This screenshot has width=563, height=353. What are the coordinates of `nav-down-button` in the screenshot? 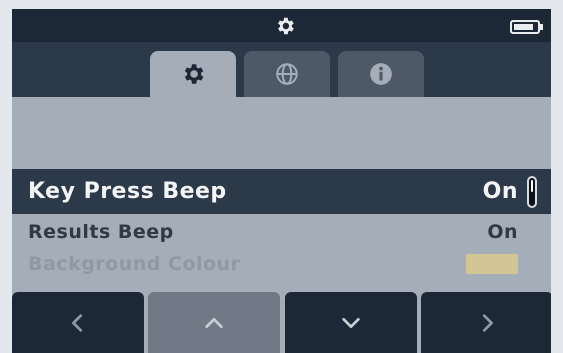 It's located at (351, 322).